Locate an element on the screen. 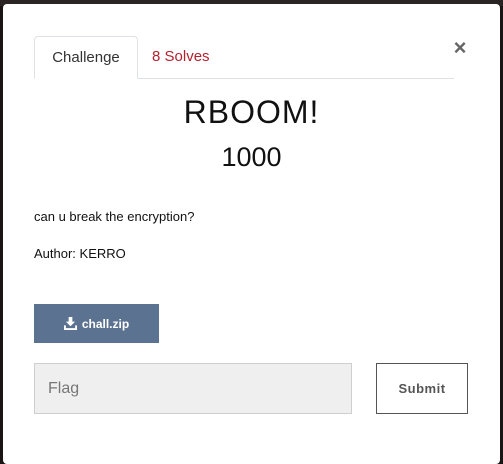  challenge-description: can u break the encryption? is located at coordinates (114, 216).